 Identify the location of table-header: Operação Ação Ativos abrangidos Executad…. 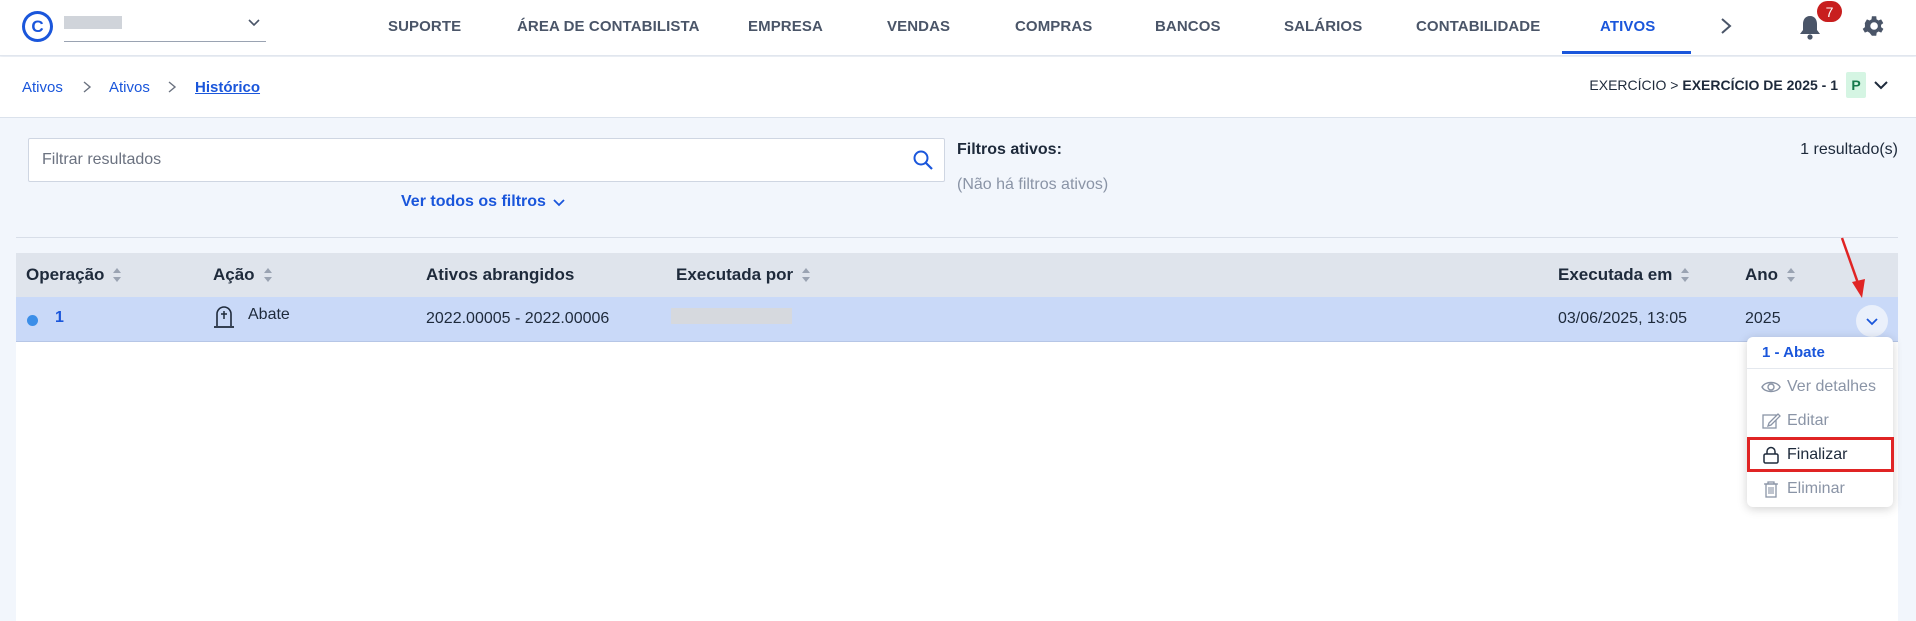
(957, 275).